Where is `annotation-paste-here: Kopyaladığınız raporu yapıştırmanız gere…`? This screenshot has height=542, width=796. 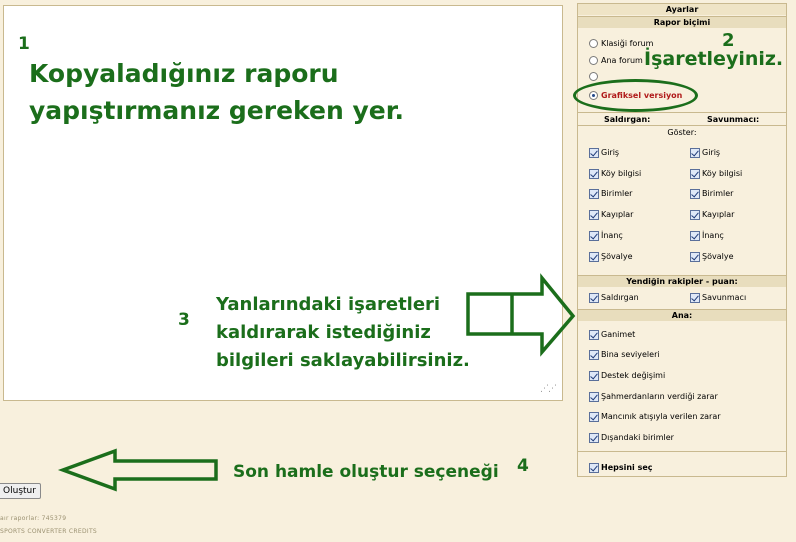 annotation-paste-here: Kopyaladığınız raporu yapıştırmanız gere… is located at coordinates (216, 92).